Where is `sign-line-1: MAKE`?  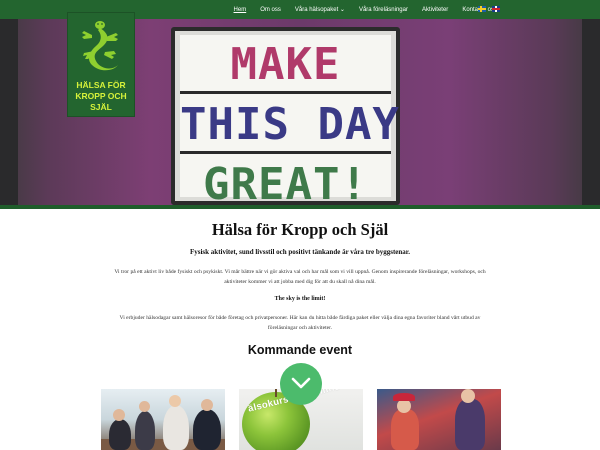
sign-line-1: MAKE is located at coordinates (285, 64).